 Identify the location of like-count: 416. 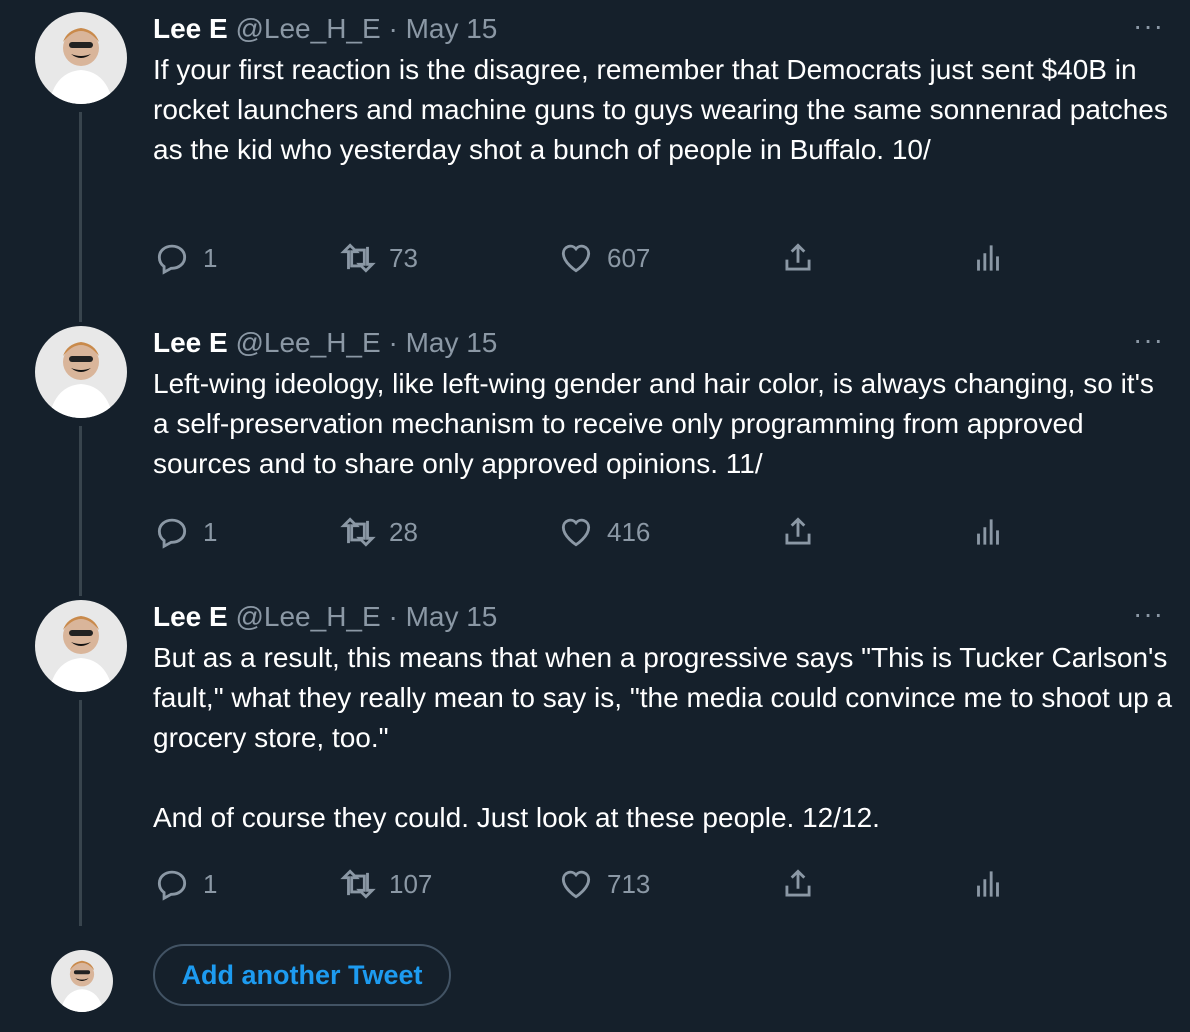
(629, 531).